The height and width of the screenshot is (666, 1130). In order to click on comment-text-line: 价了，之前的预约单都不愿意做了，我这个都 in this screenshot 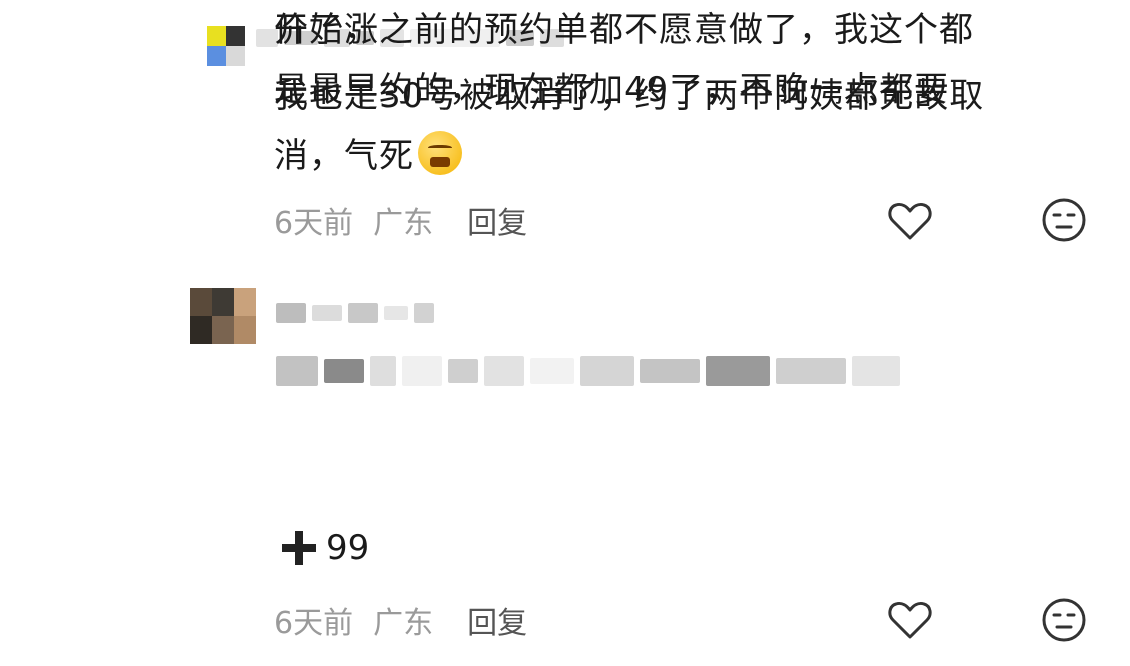, I will do `click(624, 30)`.